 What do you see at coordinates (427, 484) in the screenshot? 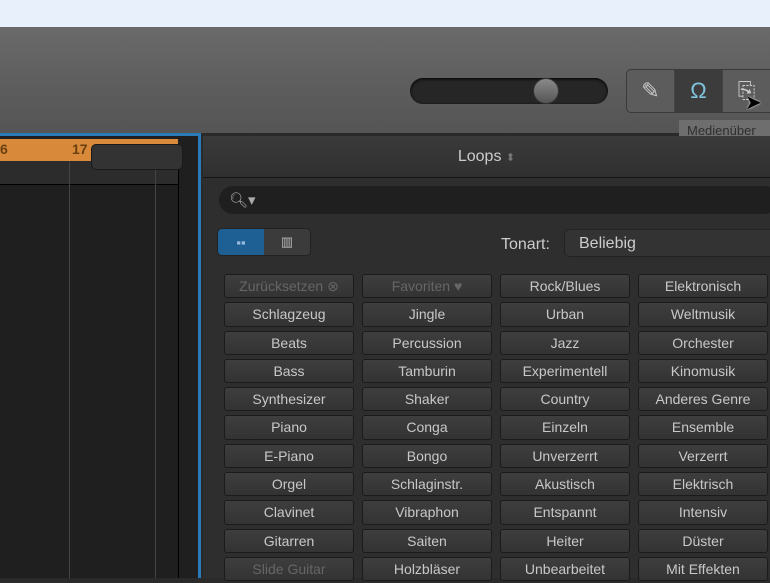
I see `tag-button: Schlaginstr.` at bounding box center [427, 484].